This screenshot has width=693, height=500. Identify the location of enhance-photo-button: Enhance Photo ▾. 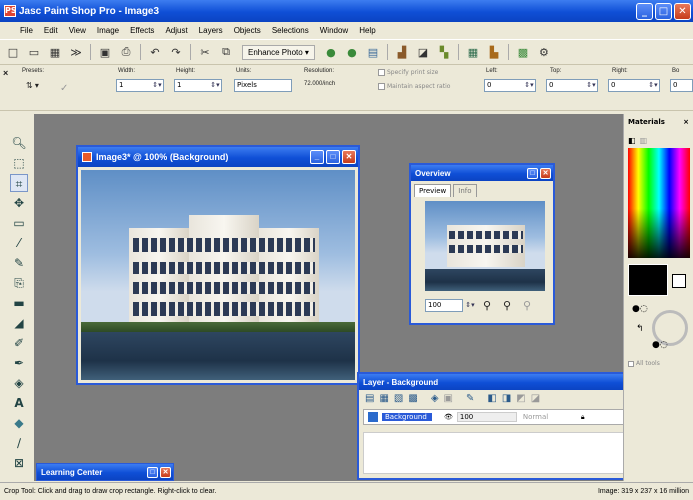
(278, 52).